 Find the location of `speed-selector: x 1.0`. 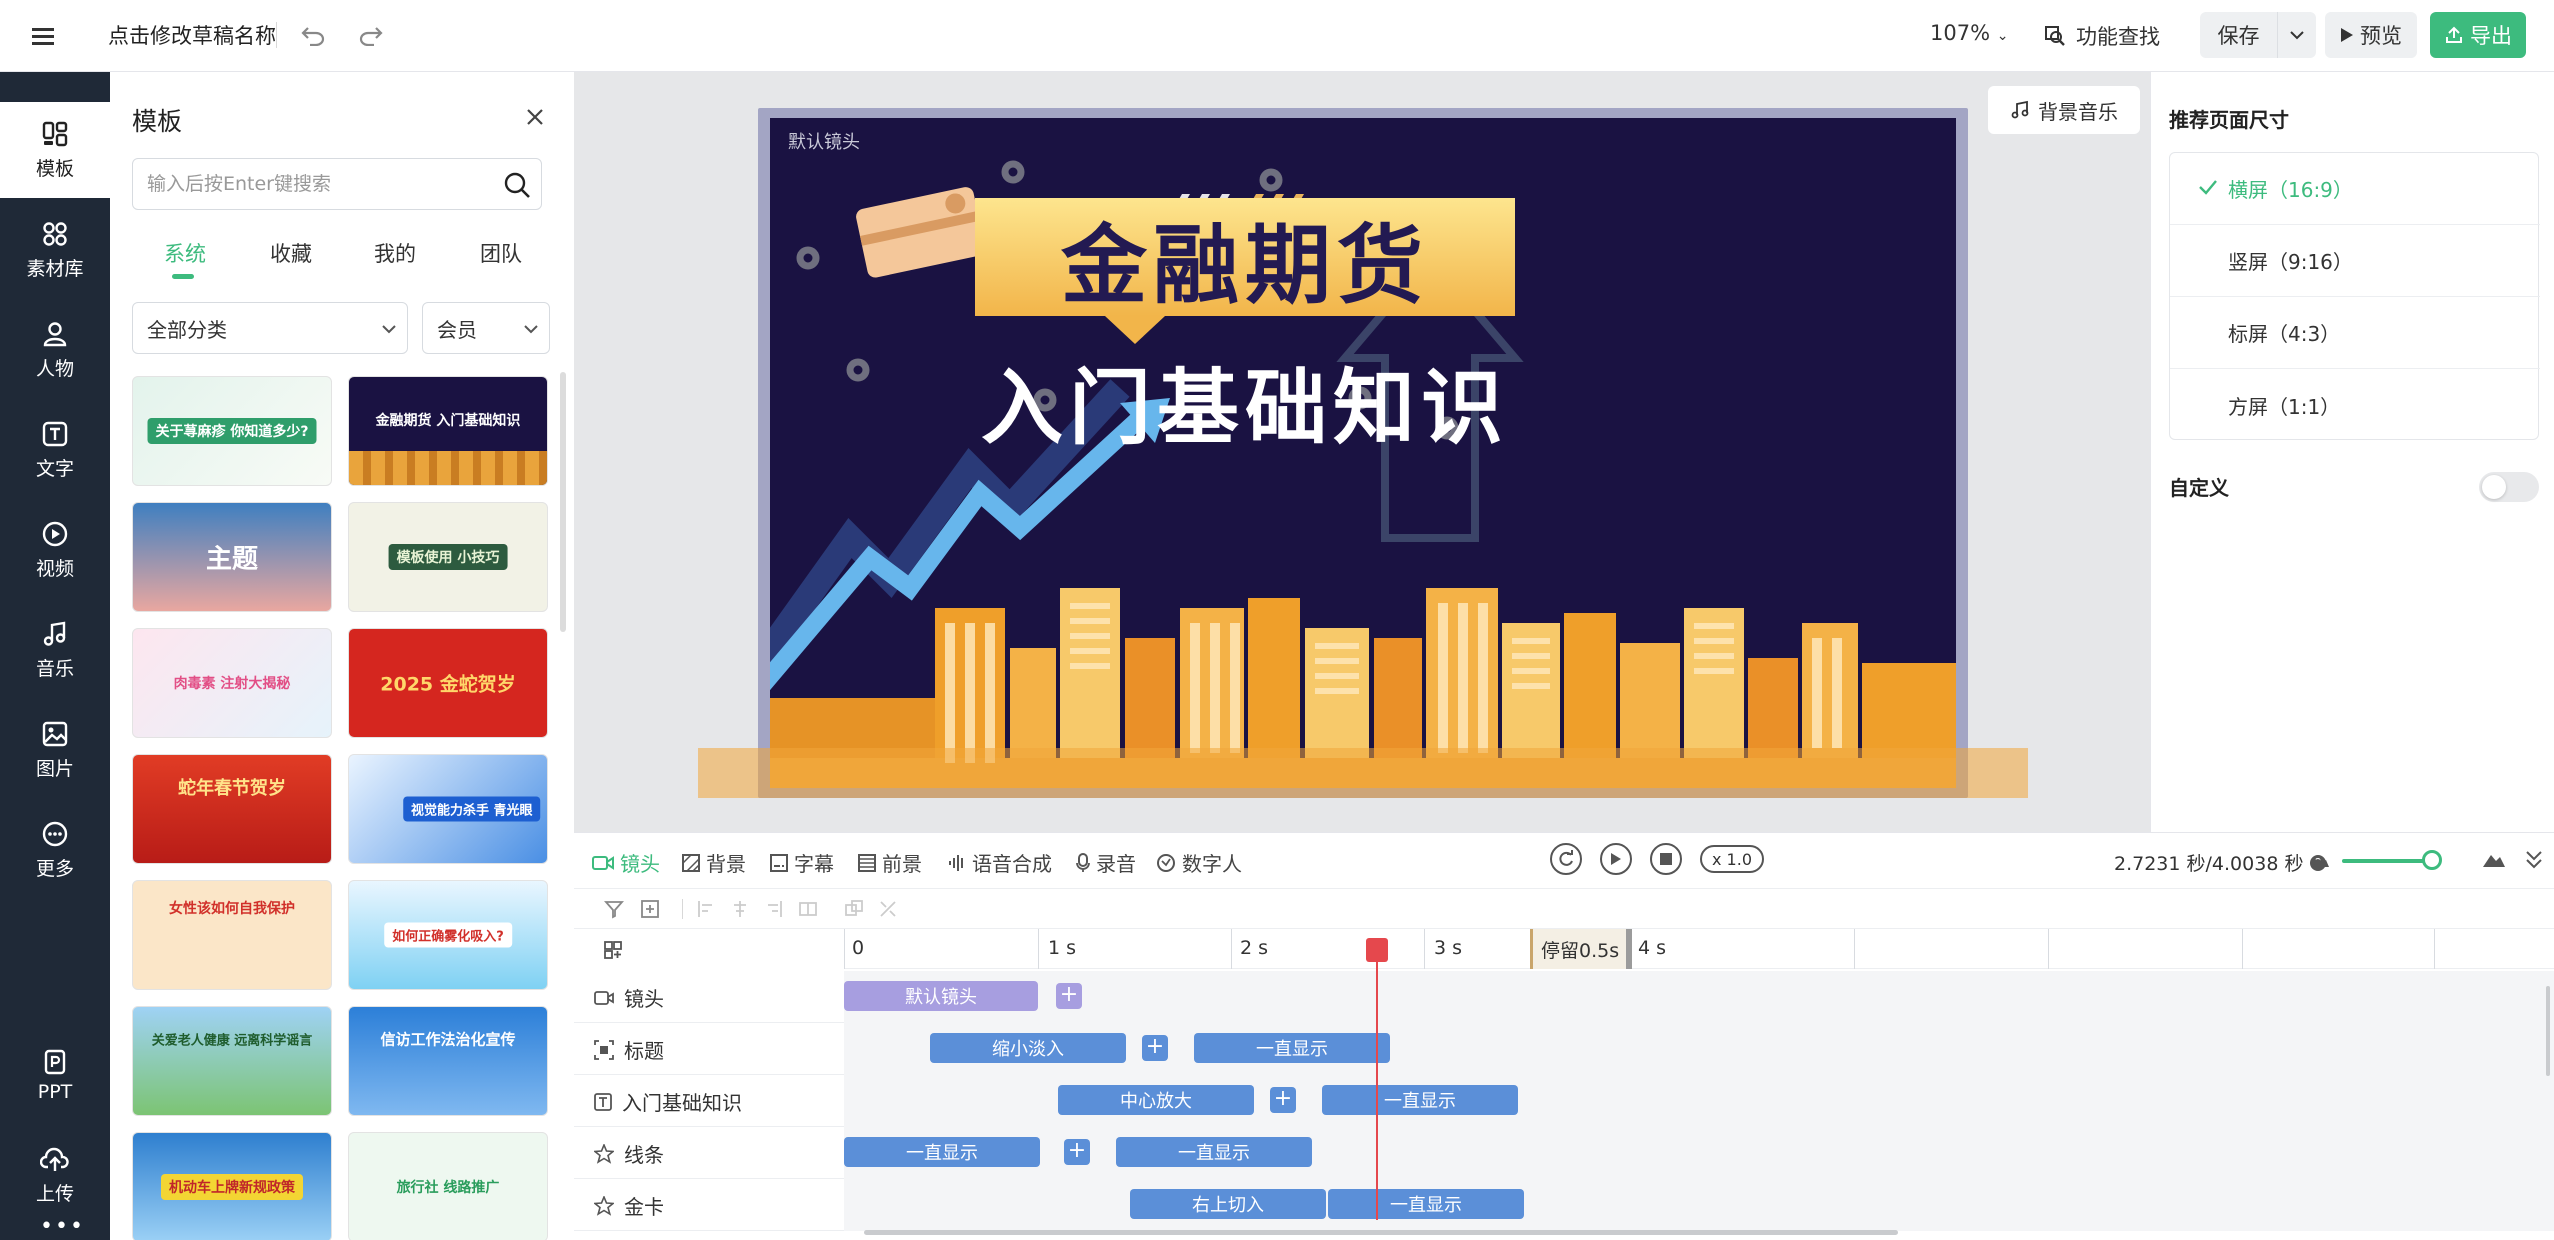

speed-selector: x 1.0 is located at coordinates (1732, 859).